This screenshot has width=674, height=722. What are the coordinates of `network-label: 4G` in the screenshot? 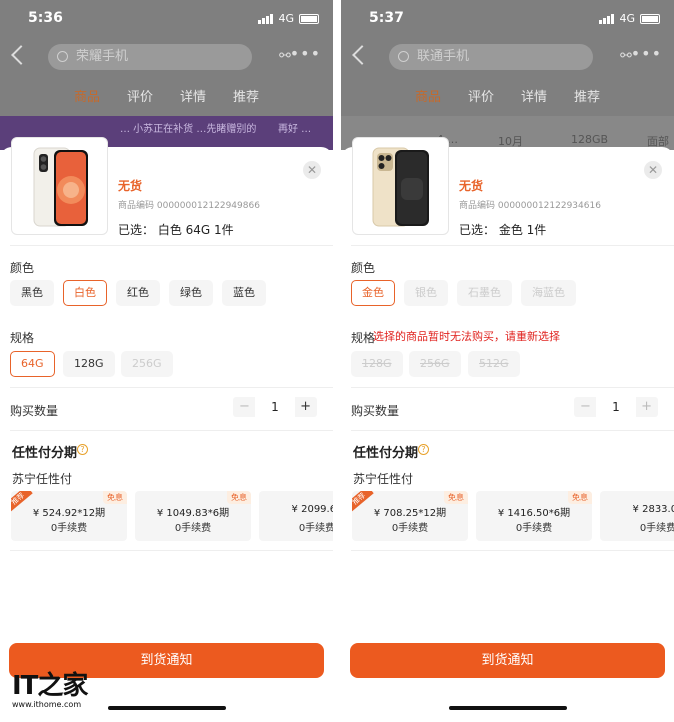 It's located at (627, 18).